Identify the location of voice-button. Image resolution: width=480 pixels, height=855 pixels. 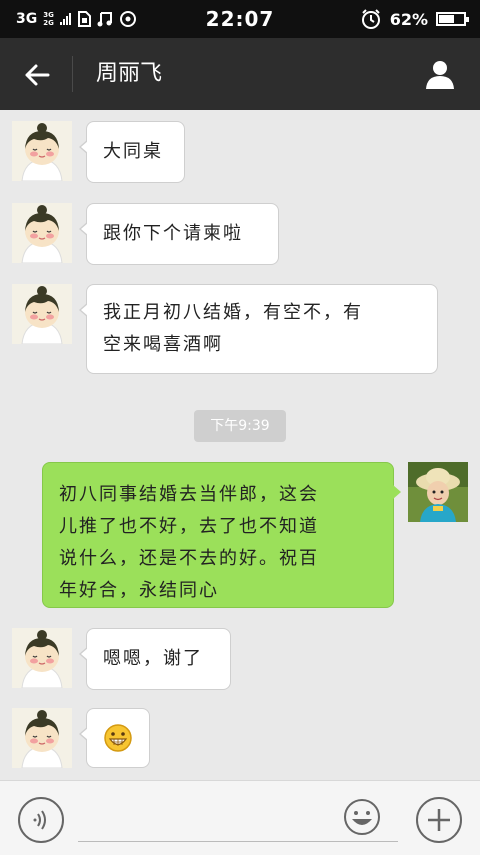
(41, 820).